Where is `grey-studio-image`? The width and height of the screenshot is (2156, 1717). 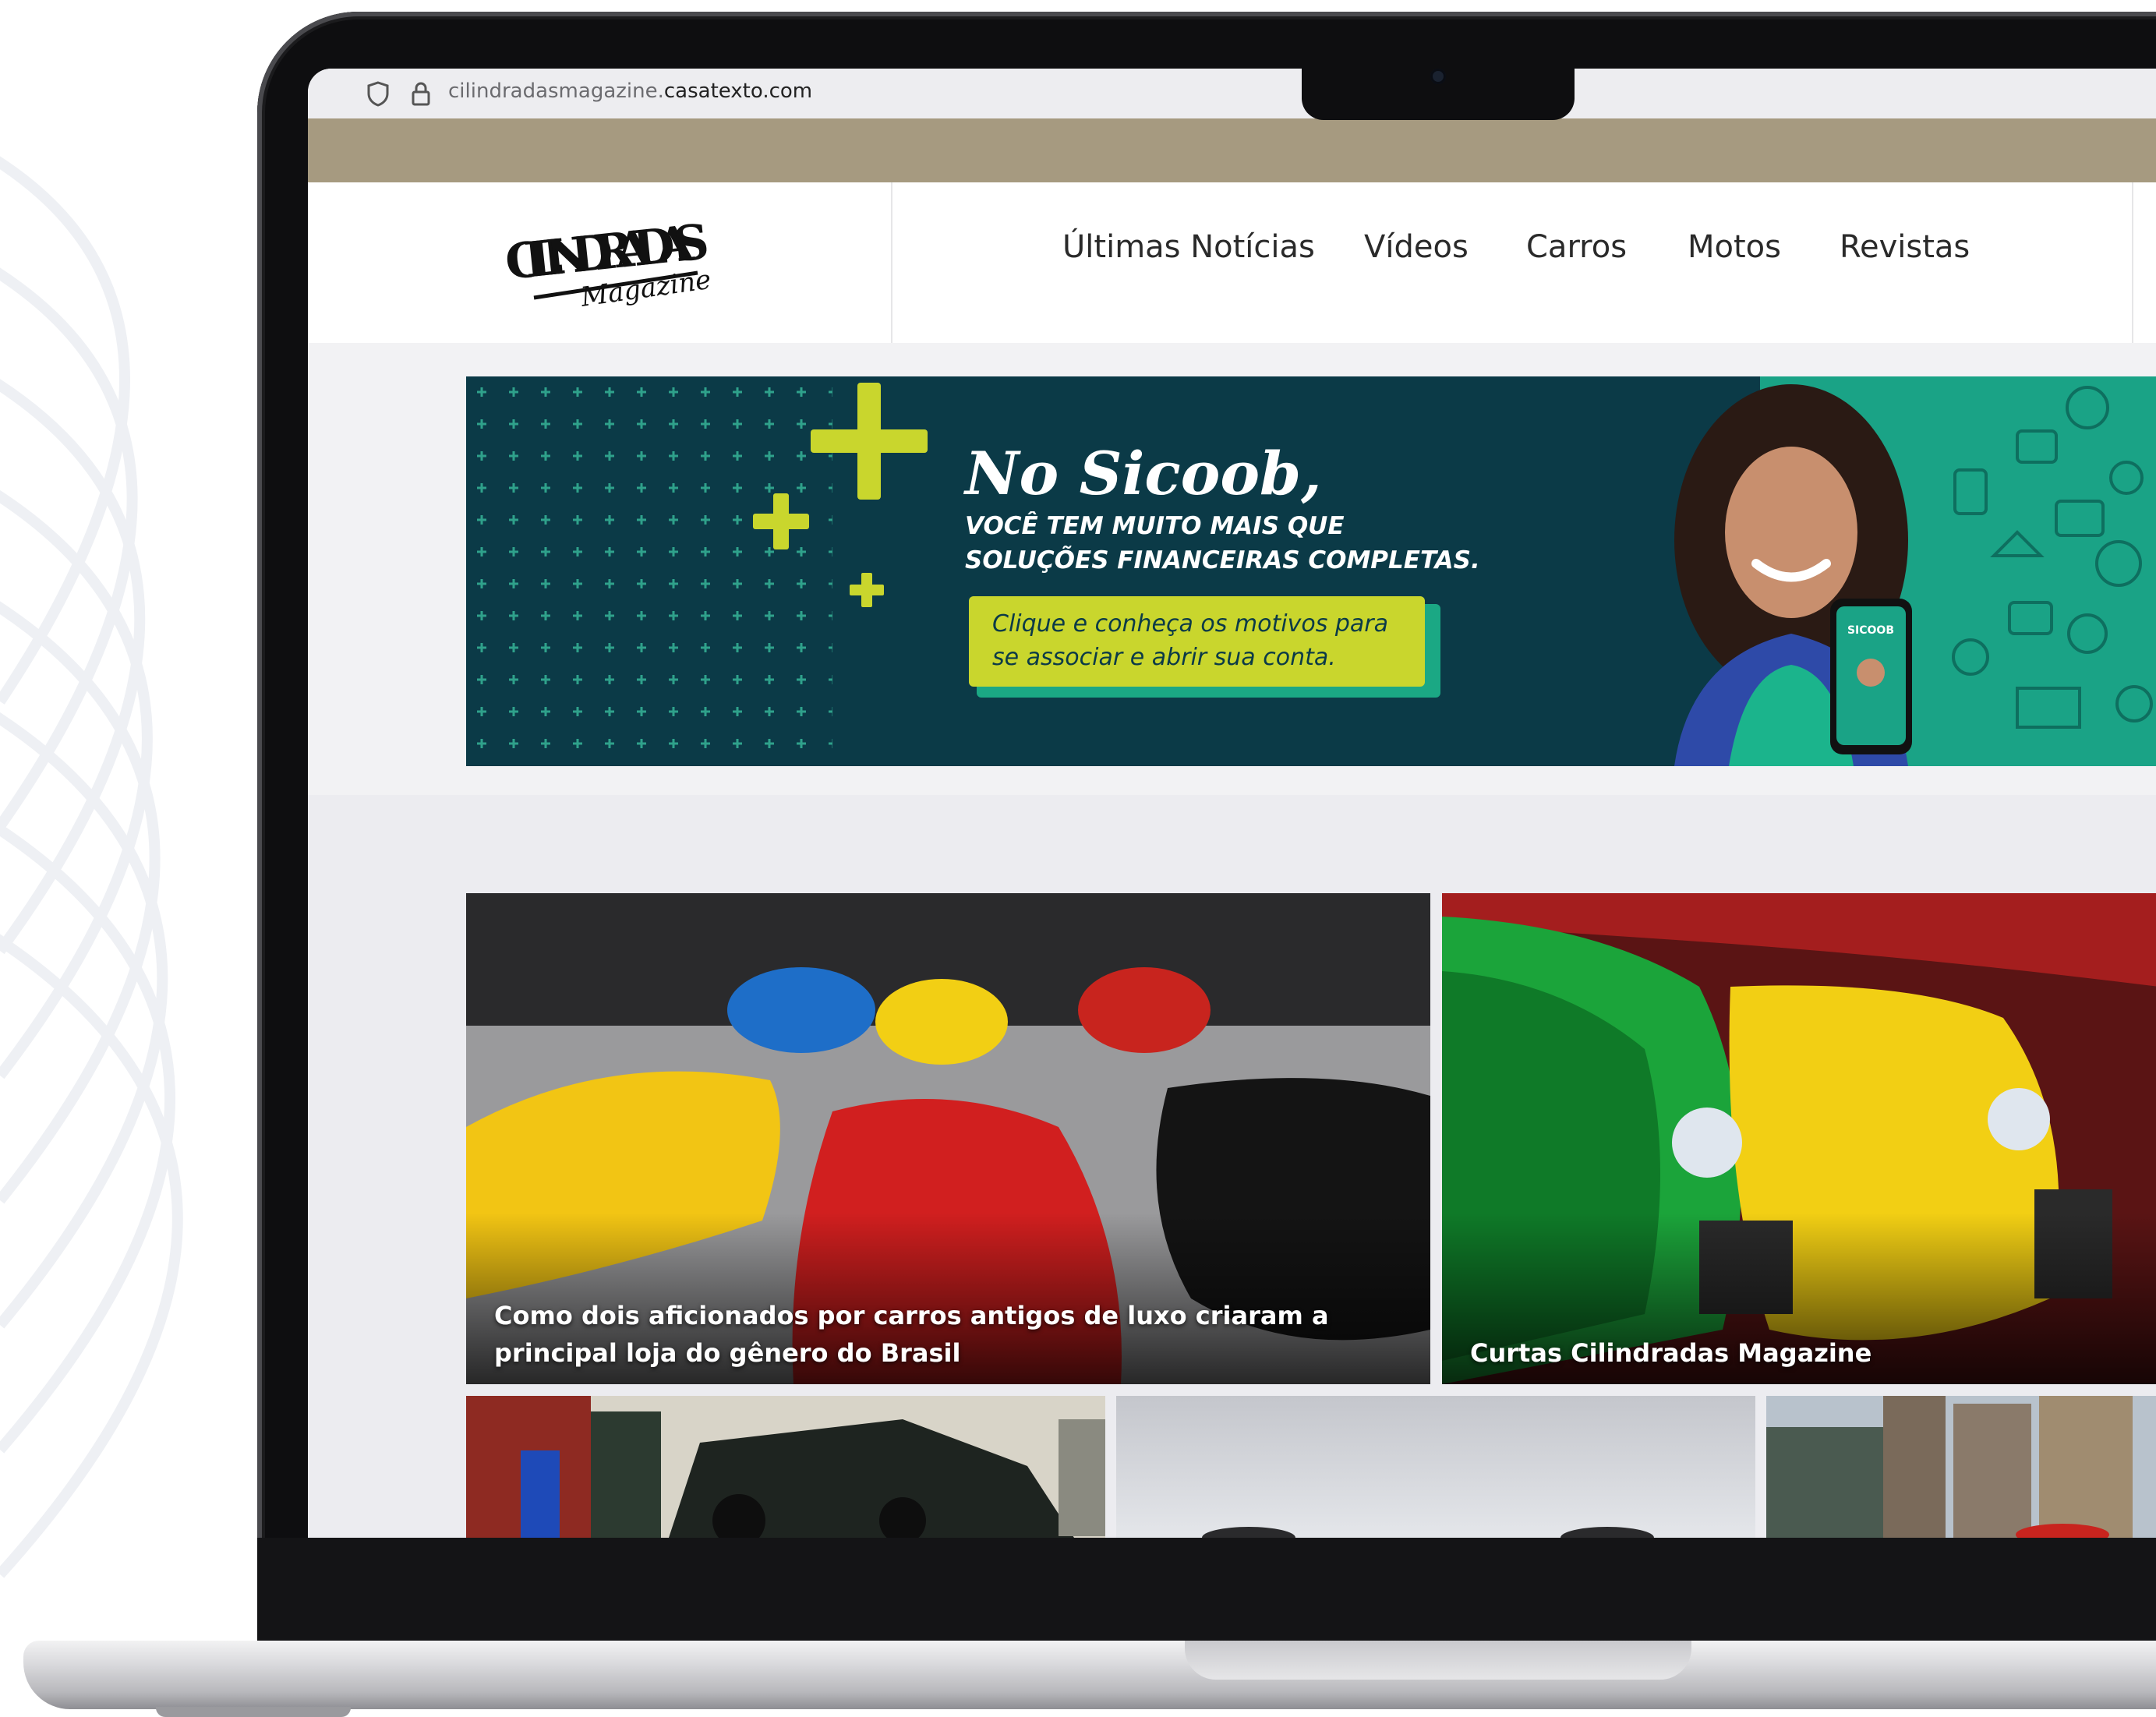
grey-studio-image is located at coordinates (1436, 1467).